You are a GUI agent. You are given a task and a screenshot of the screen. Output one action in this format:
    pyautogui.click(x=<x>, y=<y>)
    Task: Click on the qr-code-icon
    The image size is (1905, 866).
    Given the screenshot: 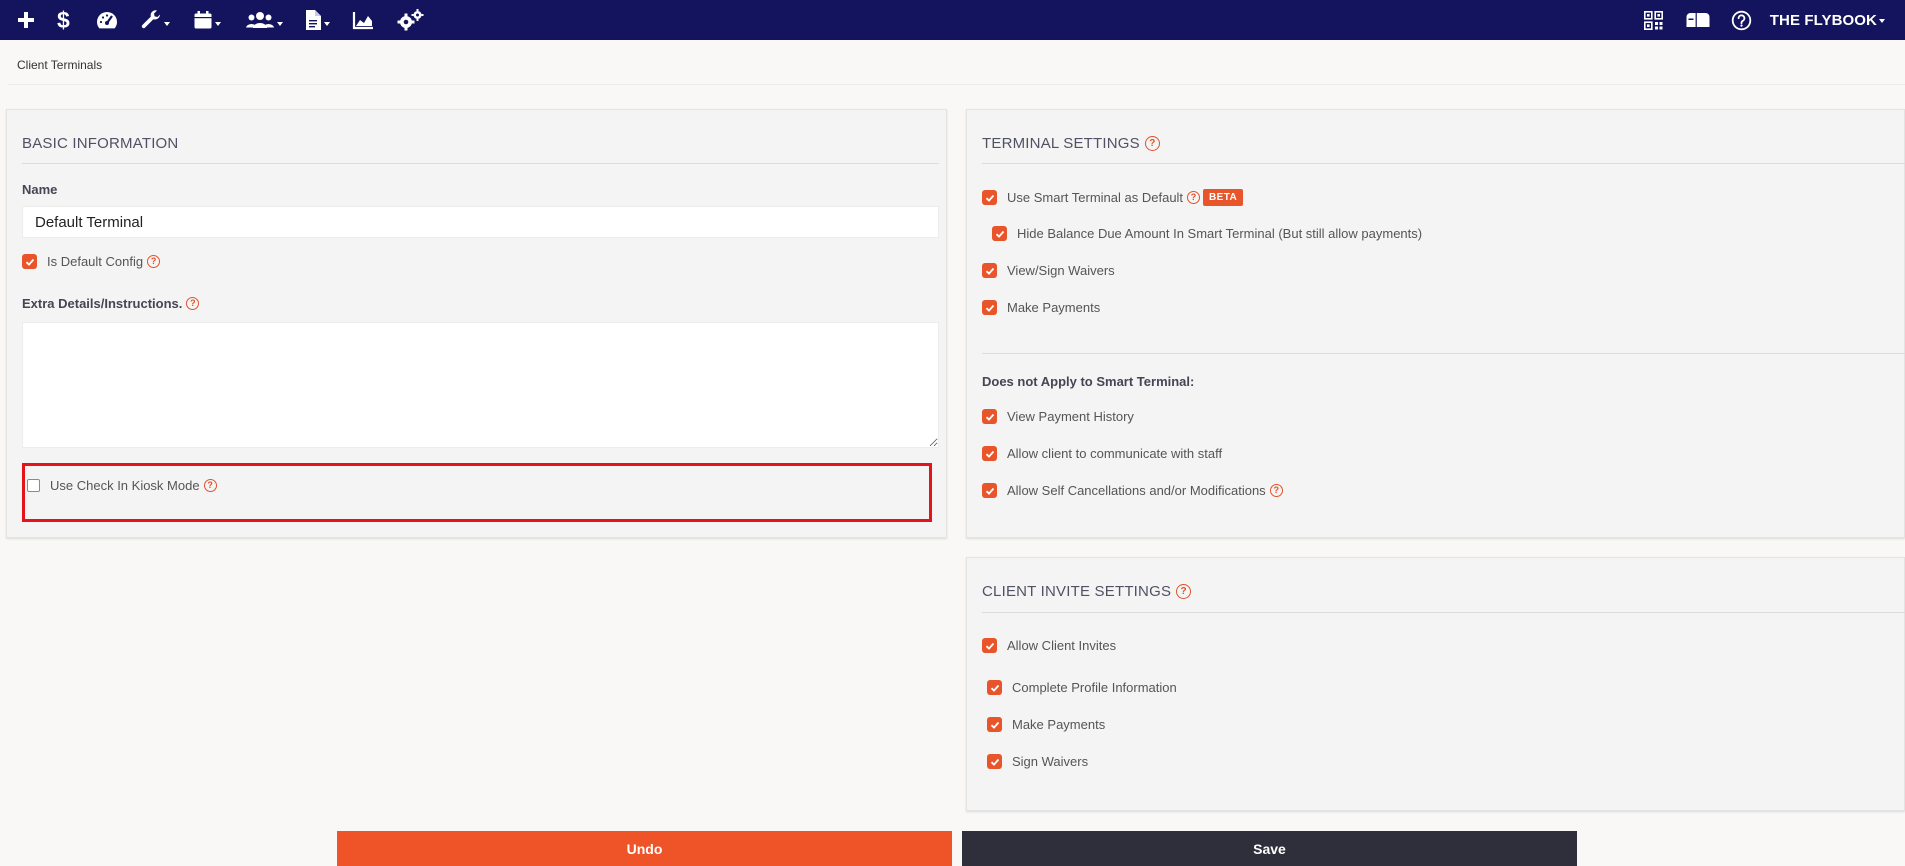 What is the action you would take?
    pyautogui.click(x=1653, y=20)
    